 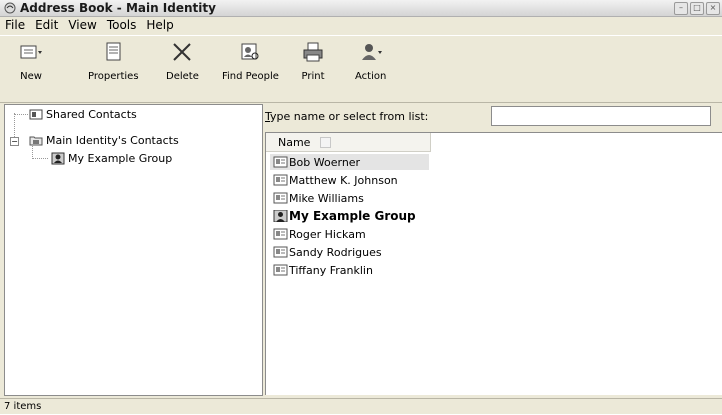 I want to click on sort-indicator-icon, so click(x=325, y=142).